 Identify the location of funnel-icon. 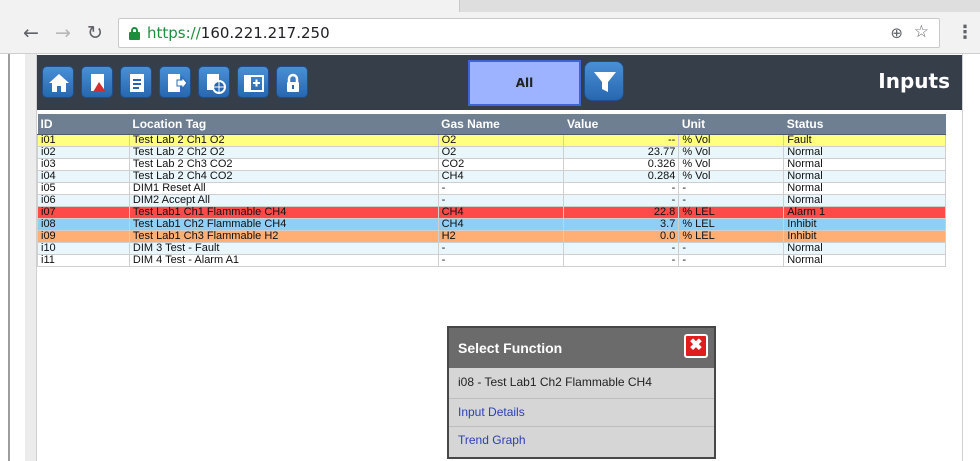
(604, 81).